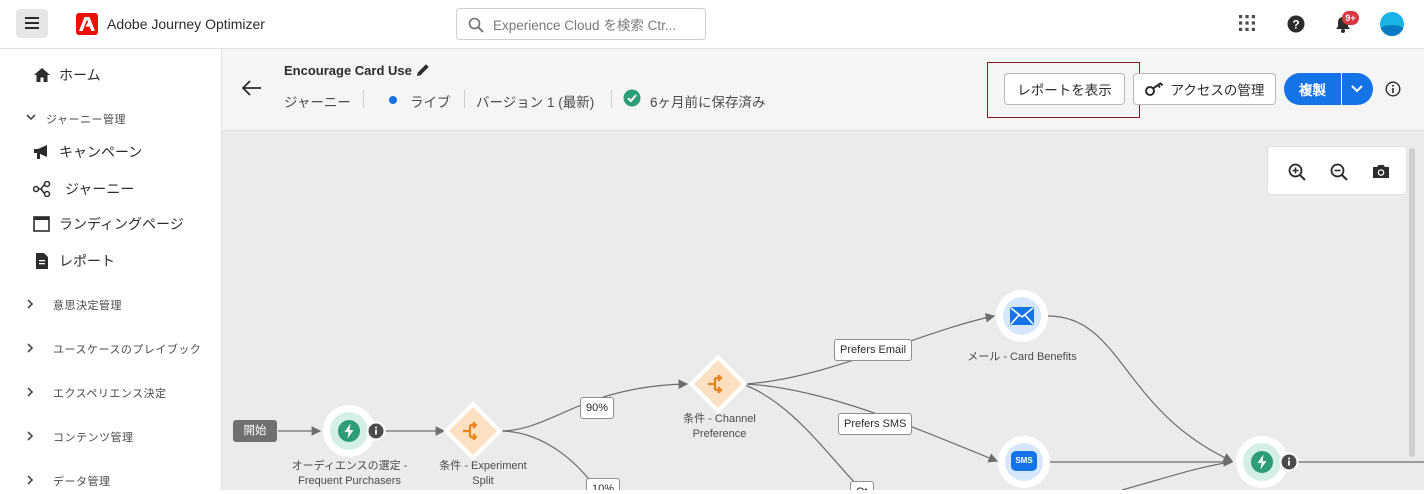  I want to click on journey-title: Encourage Card Use, so click(348, 70).